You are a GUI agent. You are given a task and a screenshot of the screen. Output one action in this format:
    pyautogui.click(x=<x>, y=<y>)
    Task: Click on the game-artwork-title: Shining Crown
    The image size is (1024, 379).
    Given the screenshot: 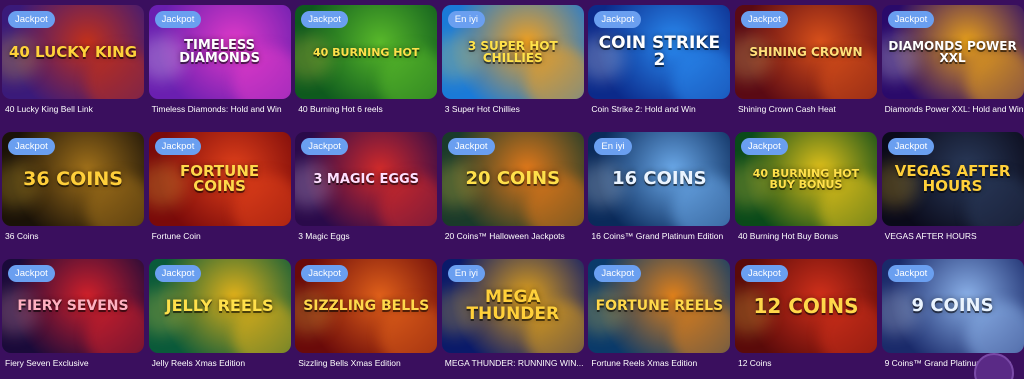 What is the action you would take?
    pyautogui.click(x=806, y=52)
    